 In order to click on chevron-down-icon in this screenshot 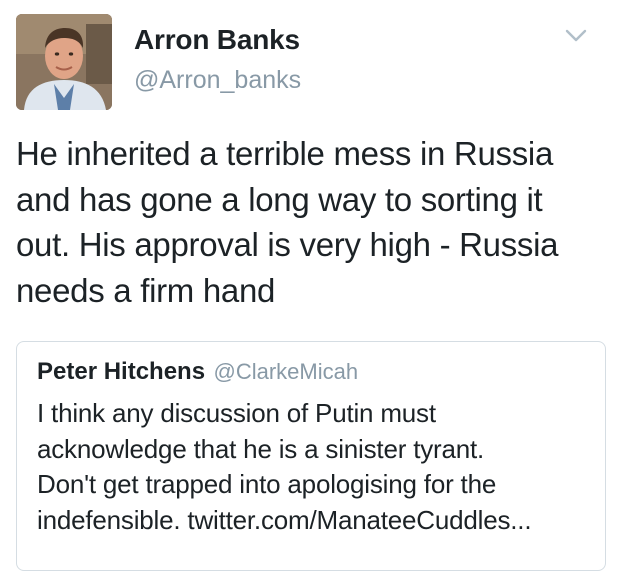, I will do `click(576, 36)`.